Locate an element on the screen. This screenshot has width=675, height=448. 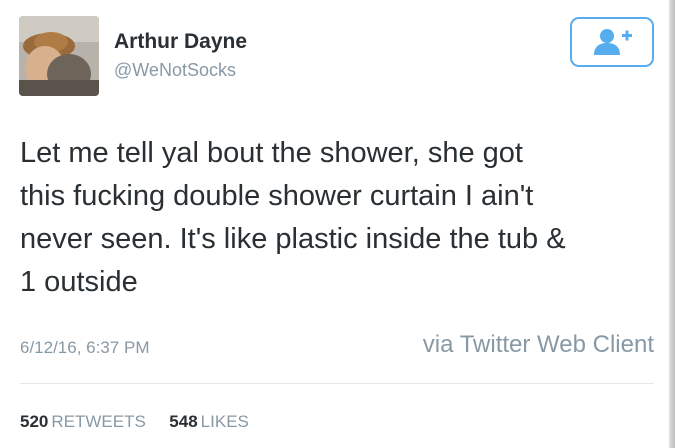
likes-stat: 548 LIKES is located at coordinates (209, 421).